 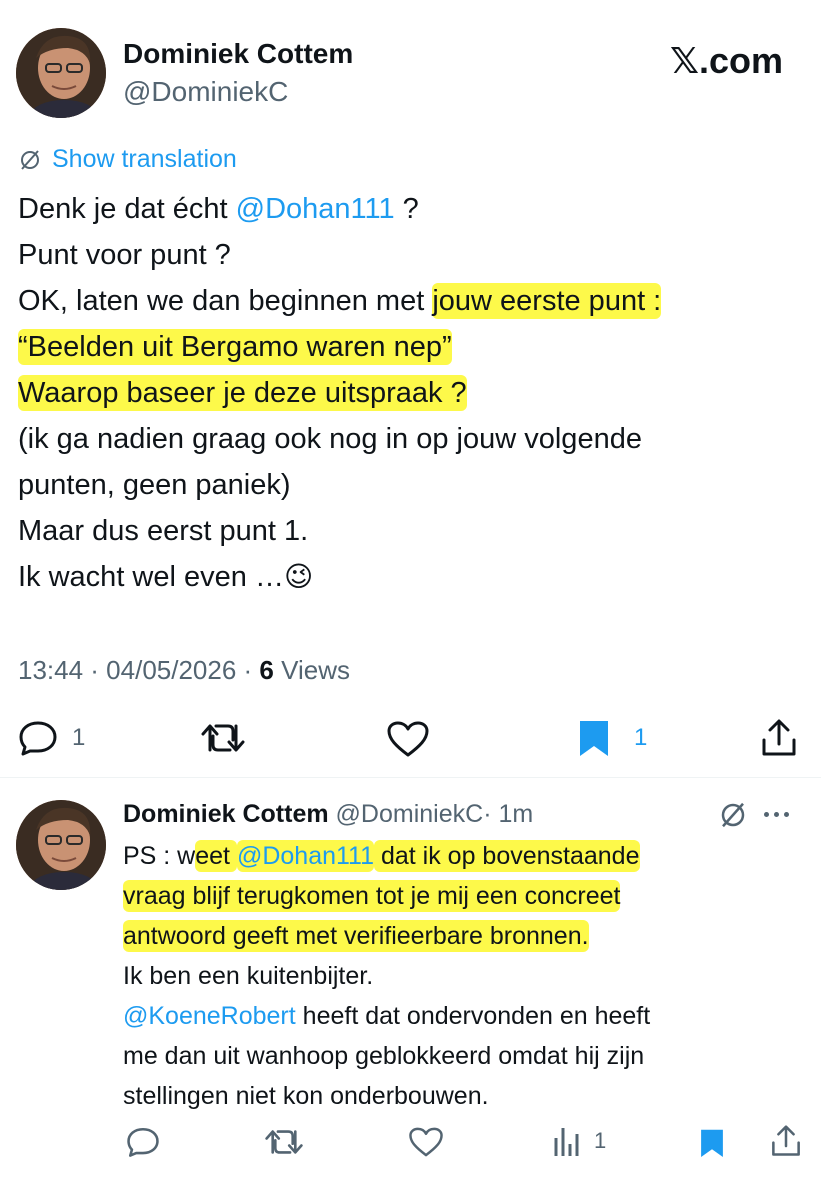 I want to click on highlight: dat ik op bovenstaande, so click(x=507, y=856).